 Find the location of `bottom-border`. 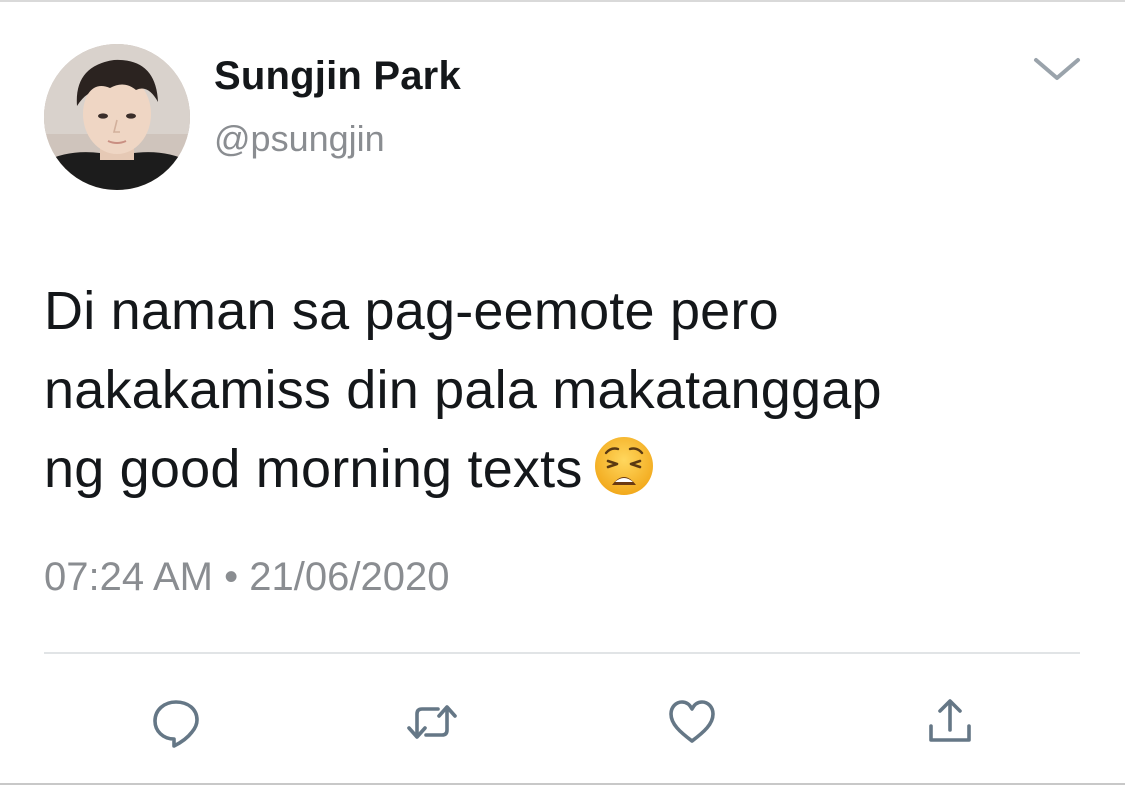

bottom-border is located at coordinates (562, 784).